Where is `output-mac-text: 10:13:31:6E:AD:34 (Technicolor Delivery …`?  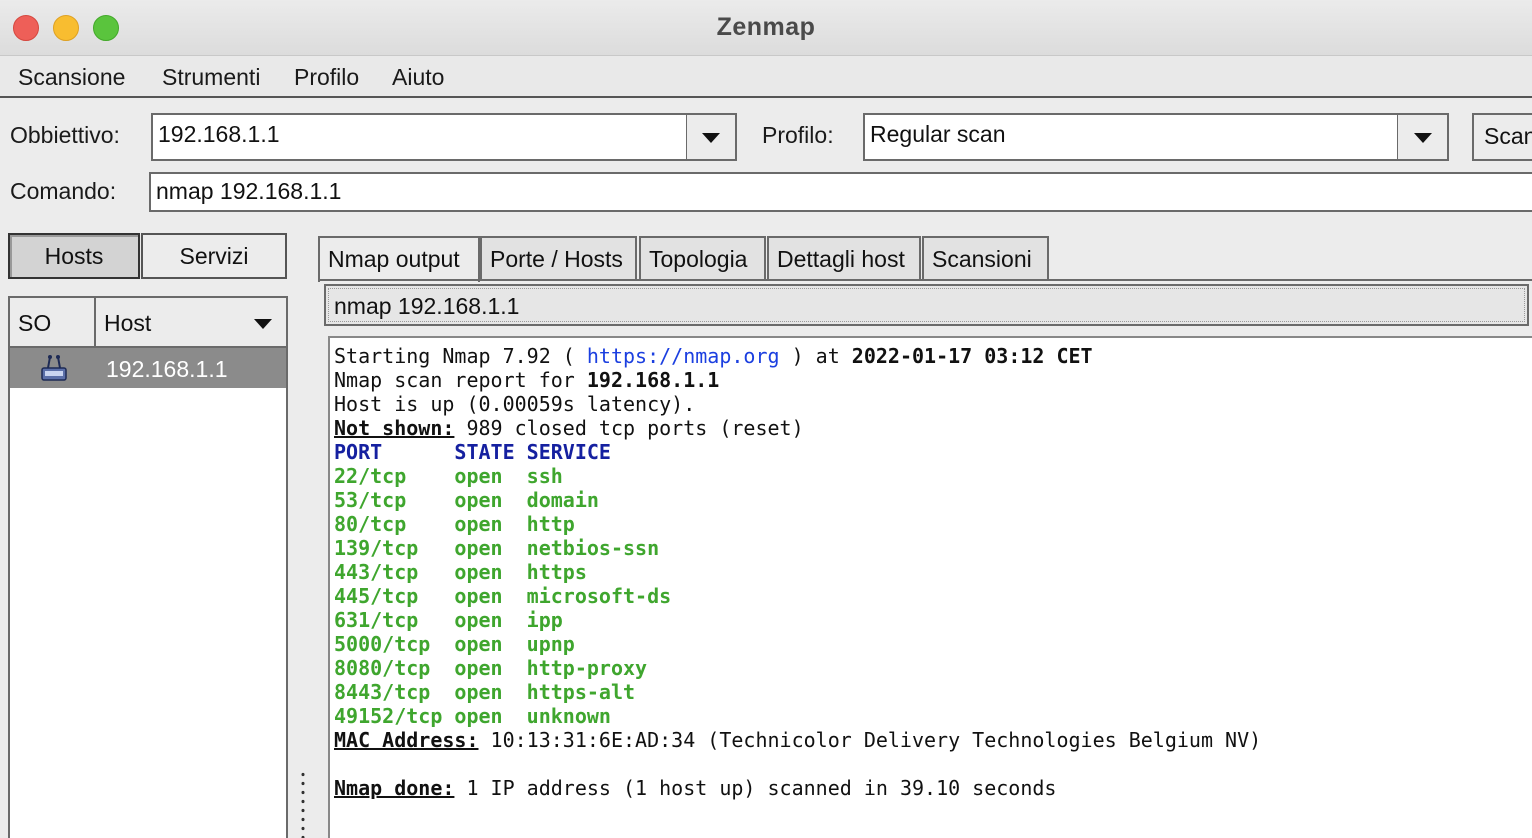 output-mac-text: 10:13:31:6E:AD:34 (Technicolor Delivery … is located at coordinates (870, 740).